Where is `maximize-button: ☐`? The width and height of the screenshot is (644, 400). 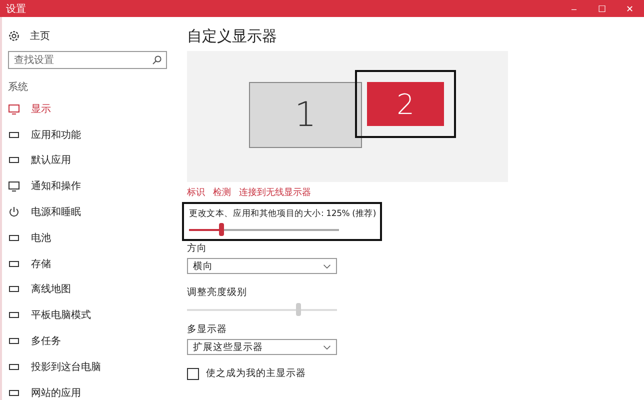
maximize-button: ☐ is located at coordinates (602, 8).